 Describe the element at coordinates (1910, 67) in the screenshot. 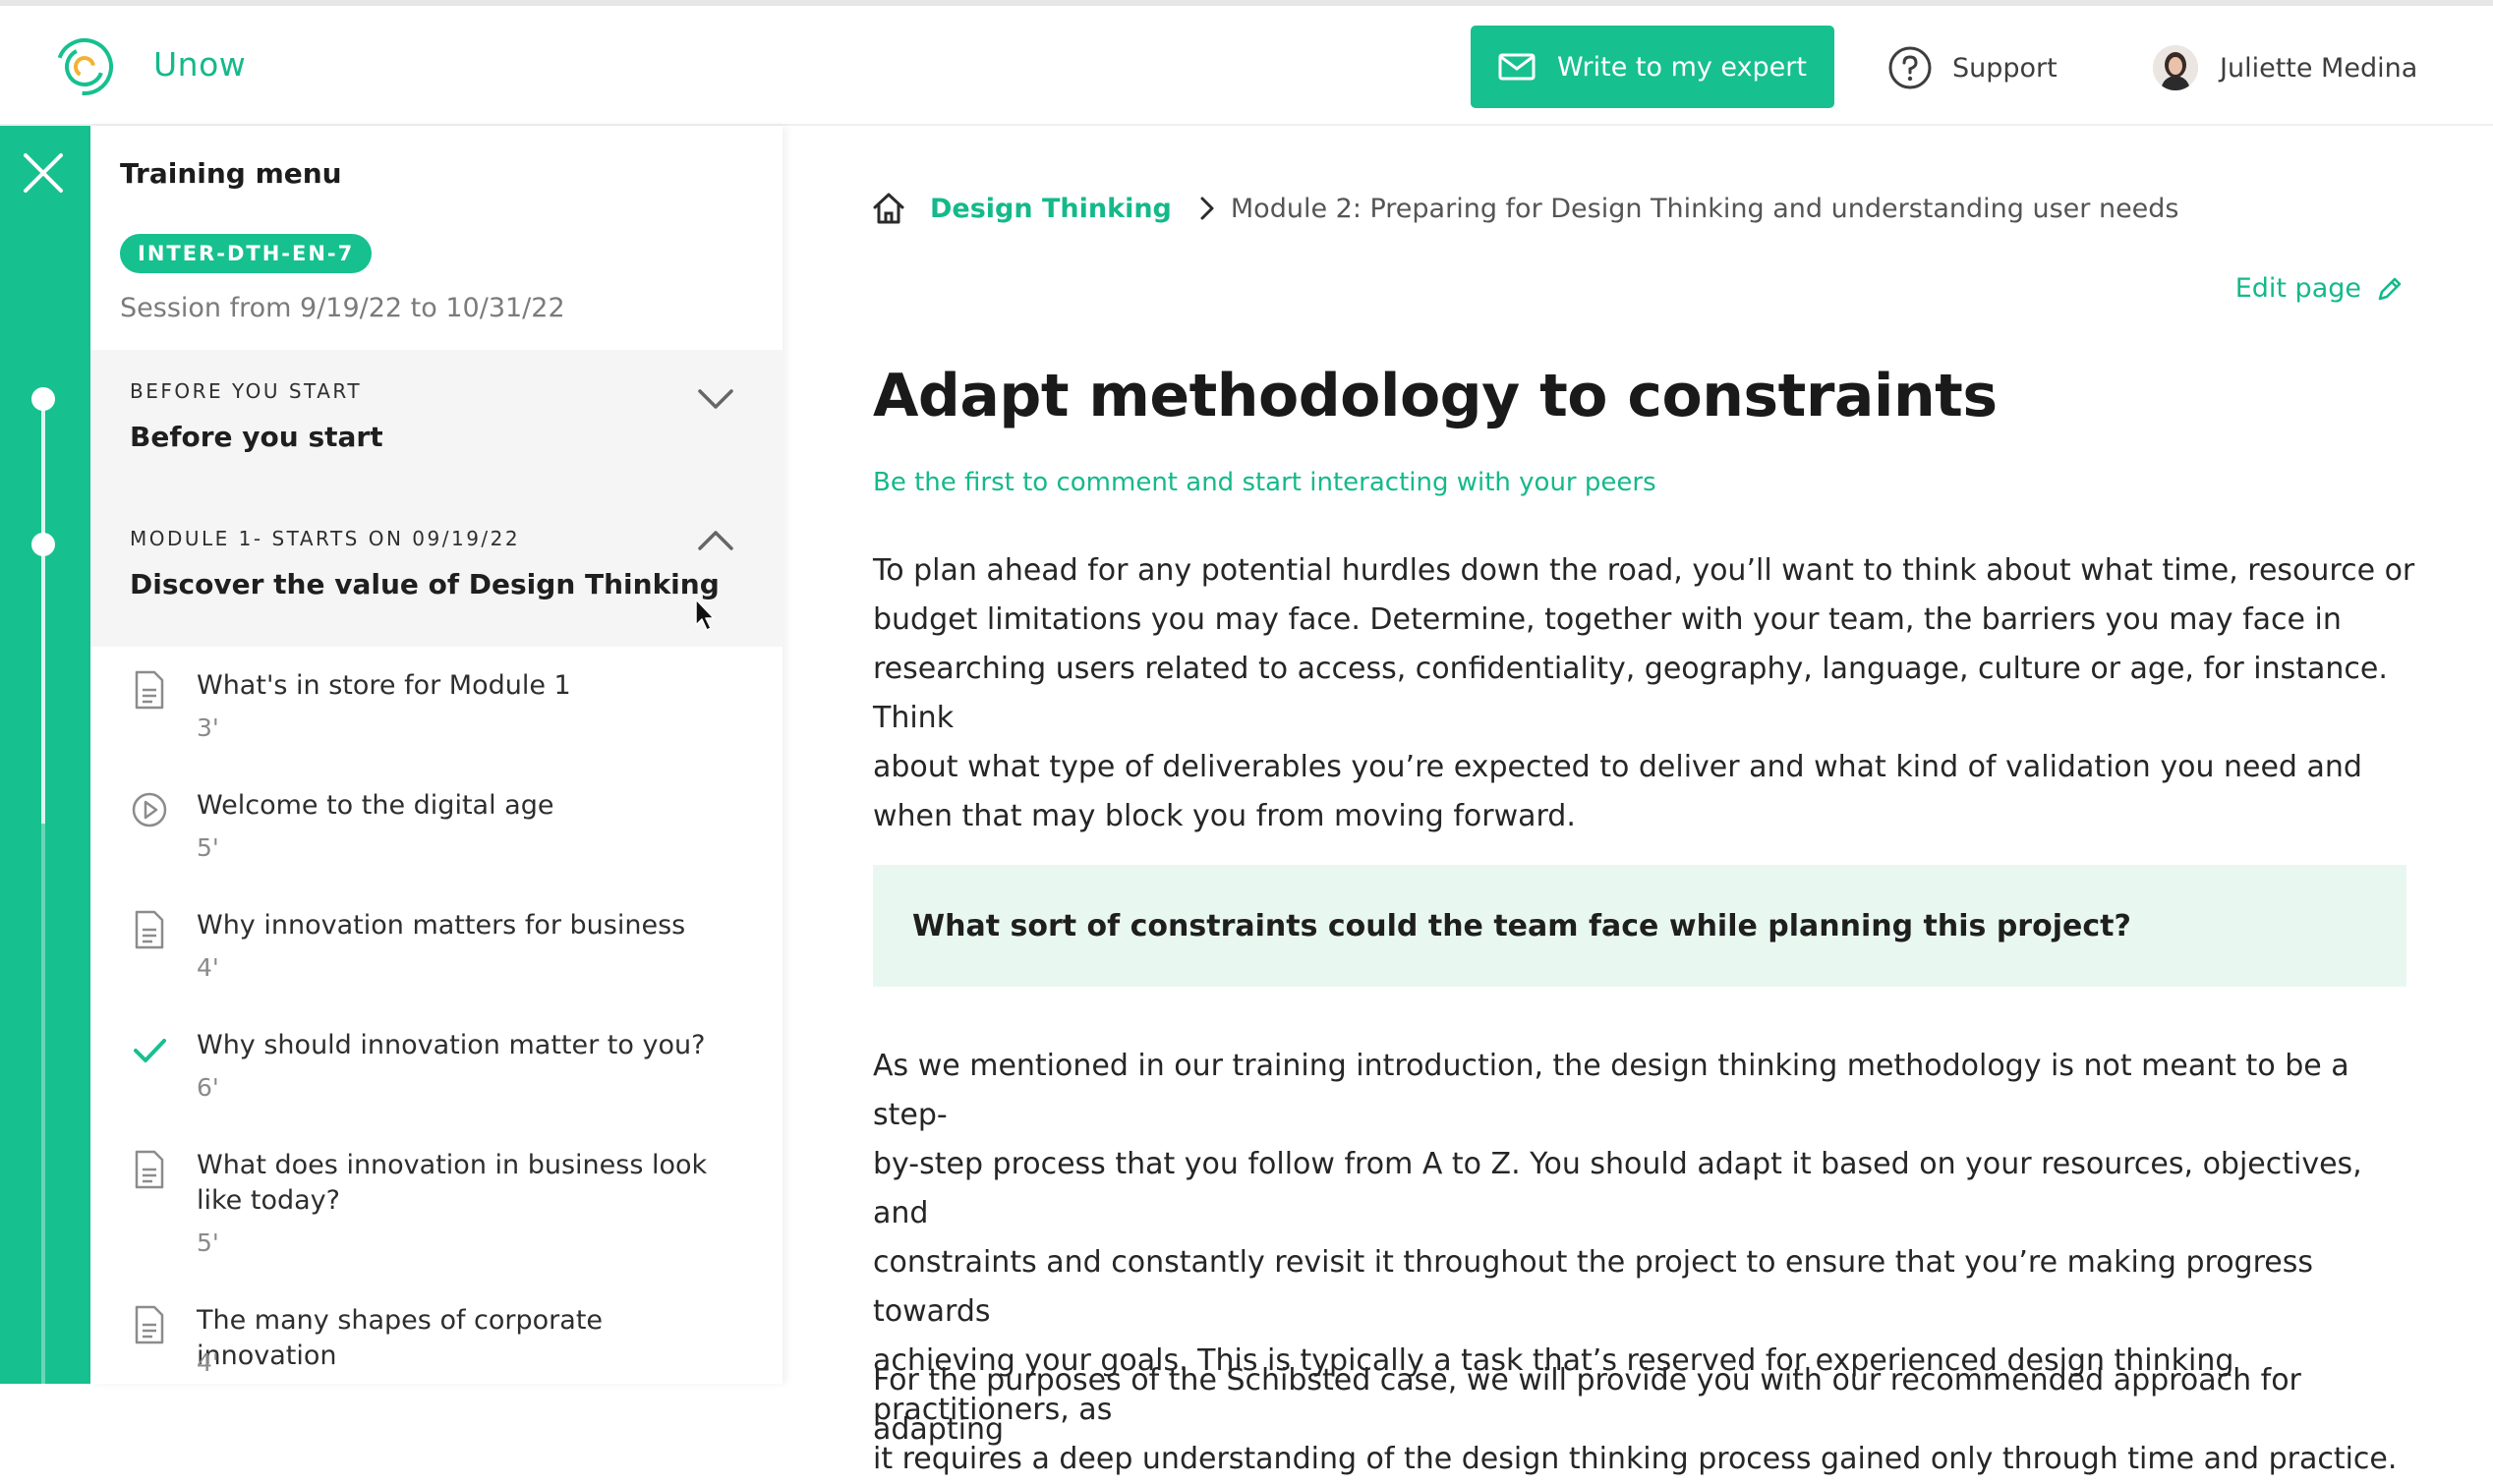

I see `help-icon` at that location.